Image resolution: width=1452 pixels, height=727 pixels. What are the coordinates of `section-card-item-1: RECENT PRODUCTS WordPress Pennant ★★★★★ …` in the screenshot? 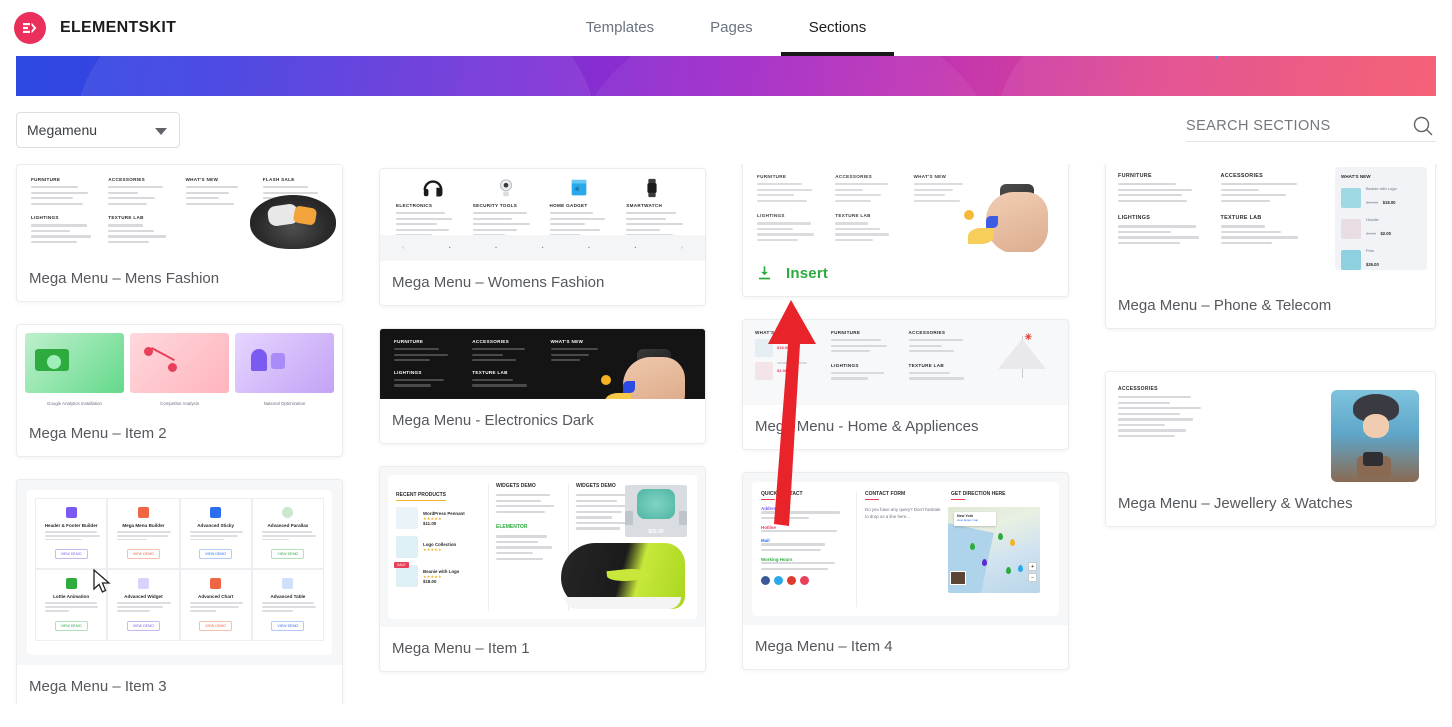 It's located at (543, 569).